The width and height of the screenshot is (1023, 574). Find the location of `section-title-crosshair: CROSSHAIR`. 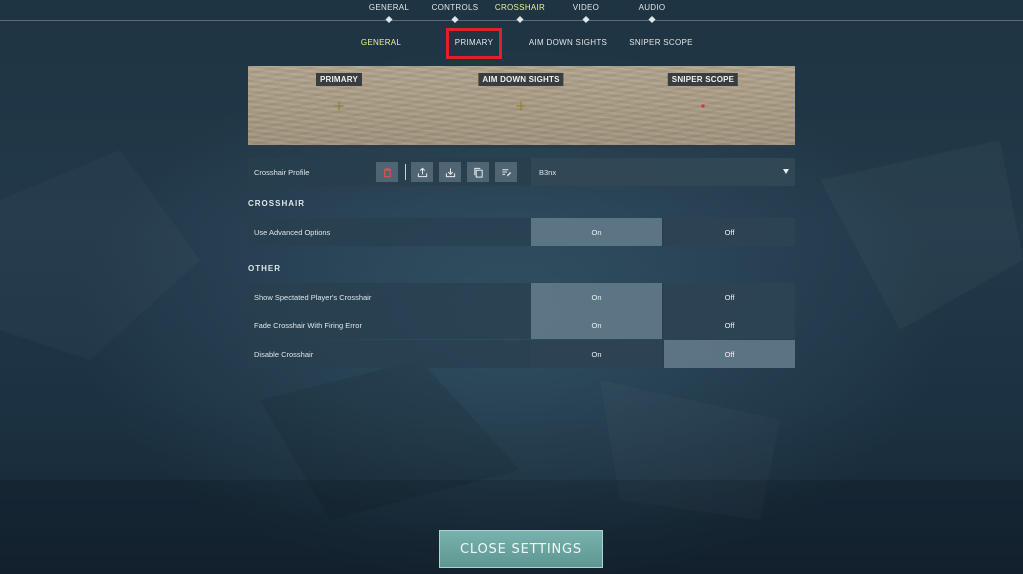

section-title-crosshair: CROSSHAIR is located at coordinates (277, 203).